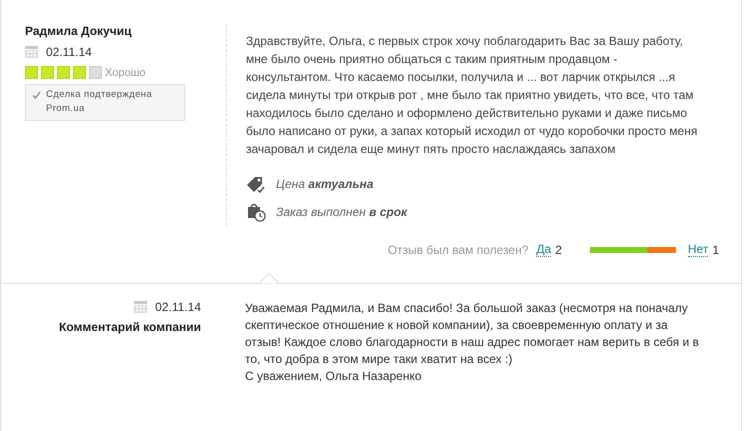  Describe the element at coordinates (36, 95) in the screenshot. I see `check-icon` at that location.